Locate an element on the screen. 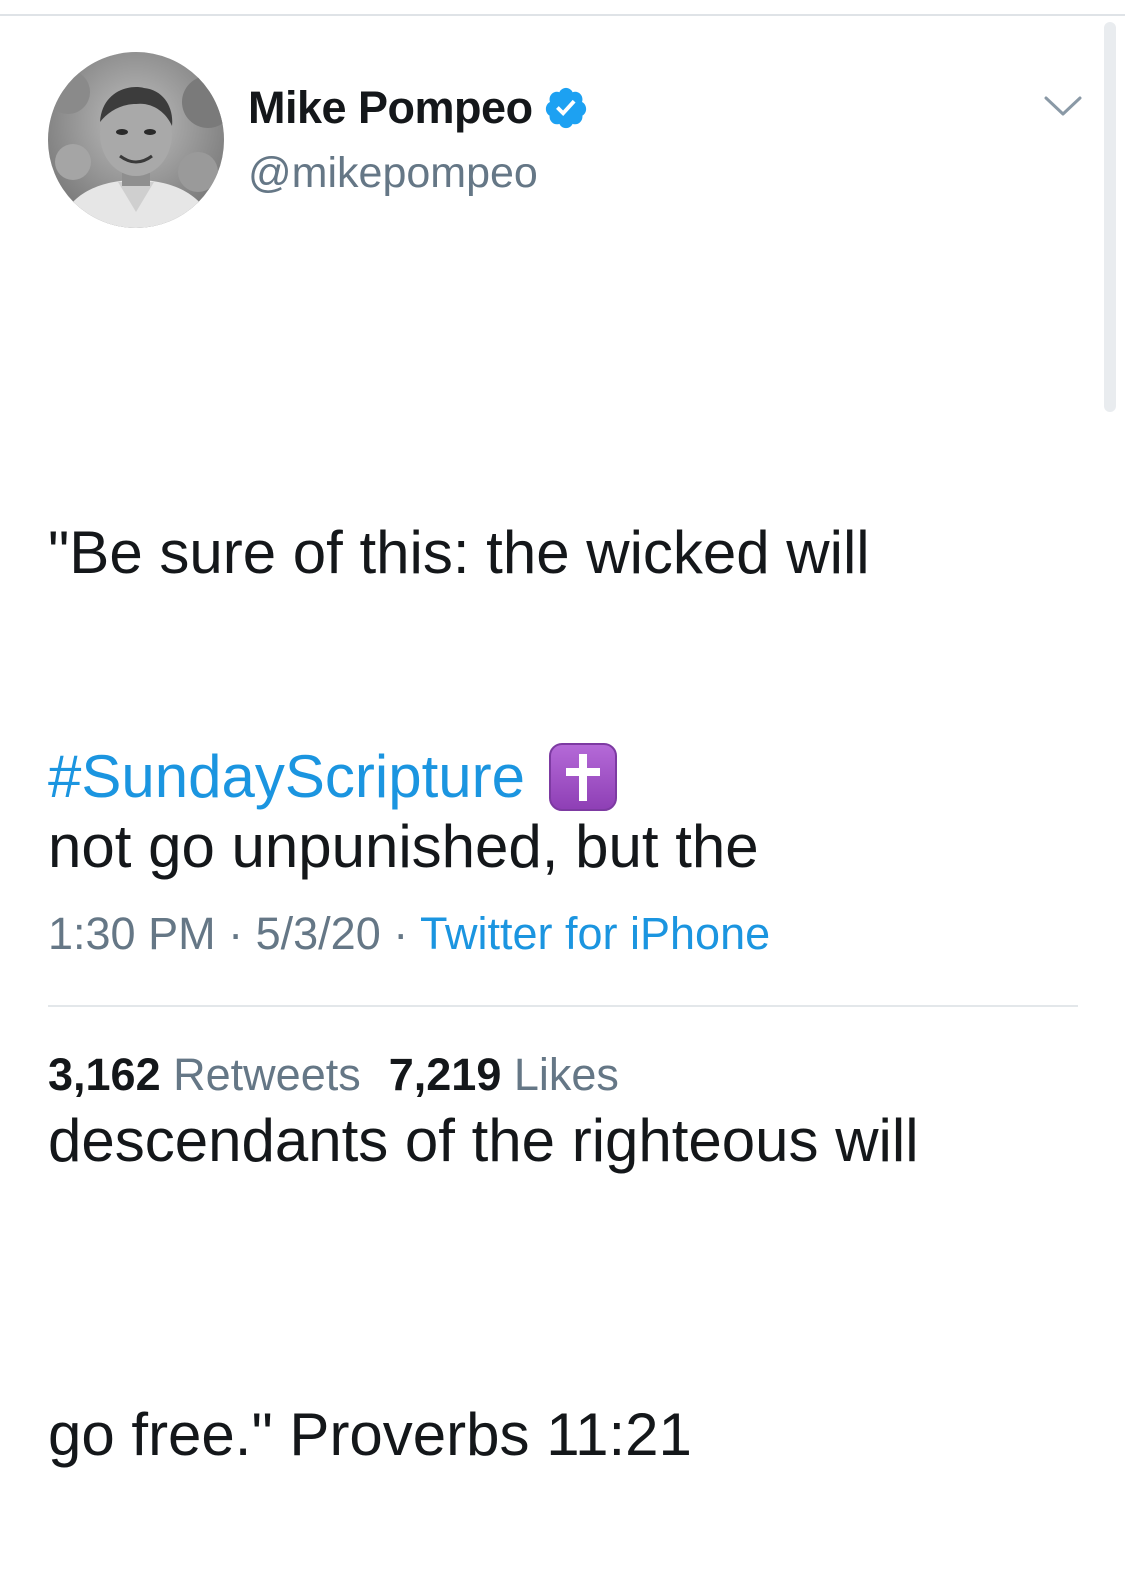 The width and height of the screenshot is (1125, 1582). author-handle: @mikepompeo is located at coordinates (393, 173).